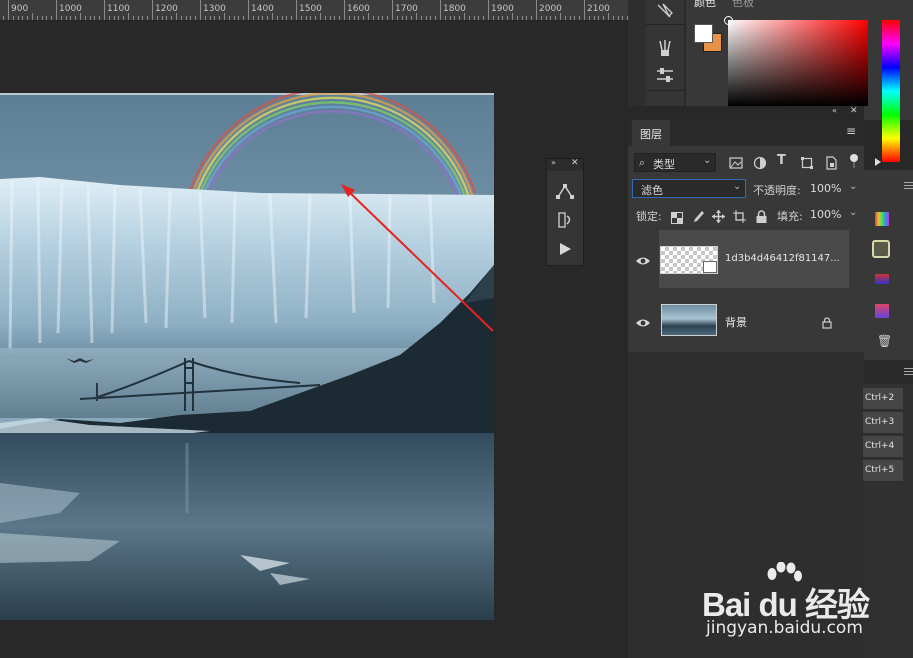 Image resolution: width=913 pixels, height=658 pixels. Describe the element at coordinates (784, 581) in the screenshot. I see `paw-logo-icon` at that location.